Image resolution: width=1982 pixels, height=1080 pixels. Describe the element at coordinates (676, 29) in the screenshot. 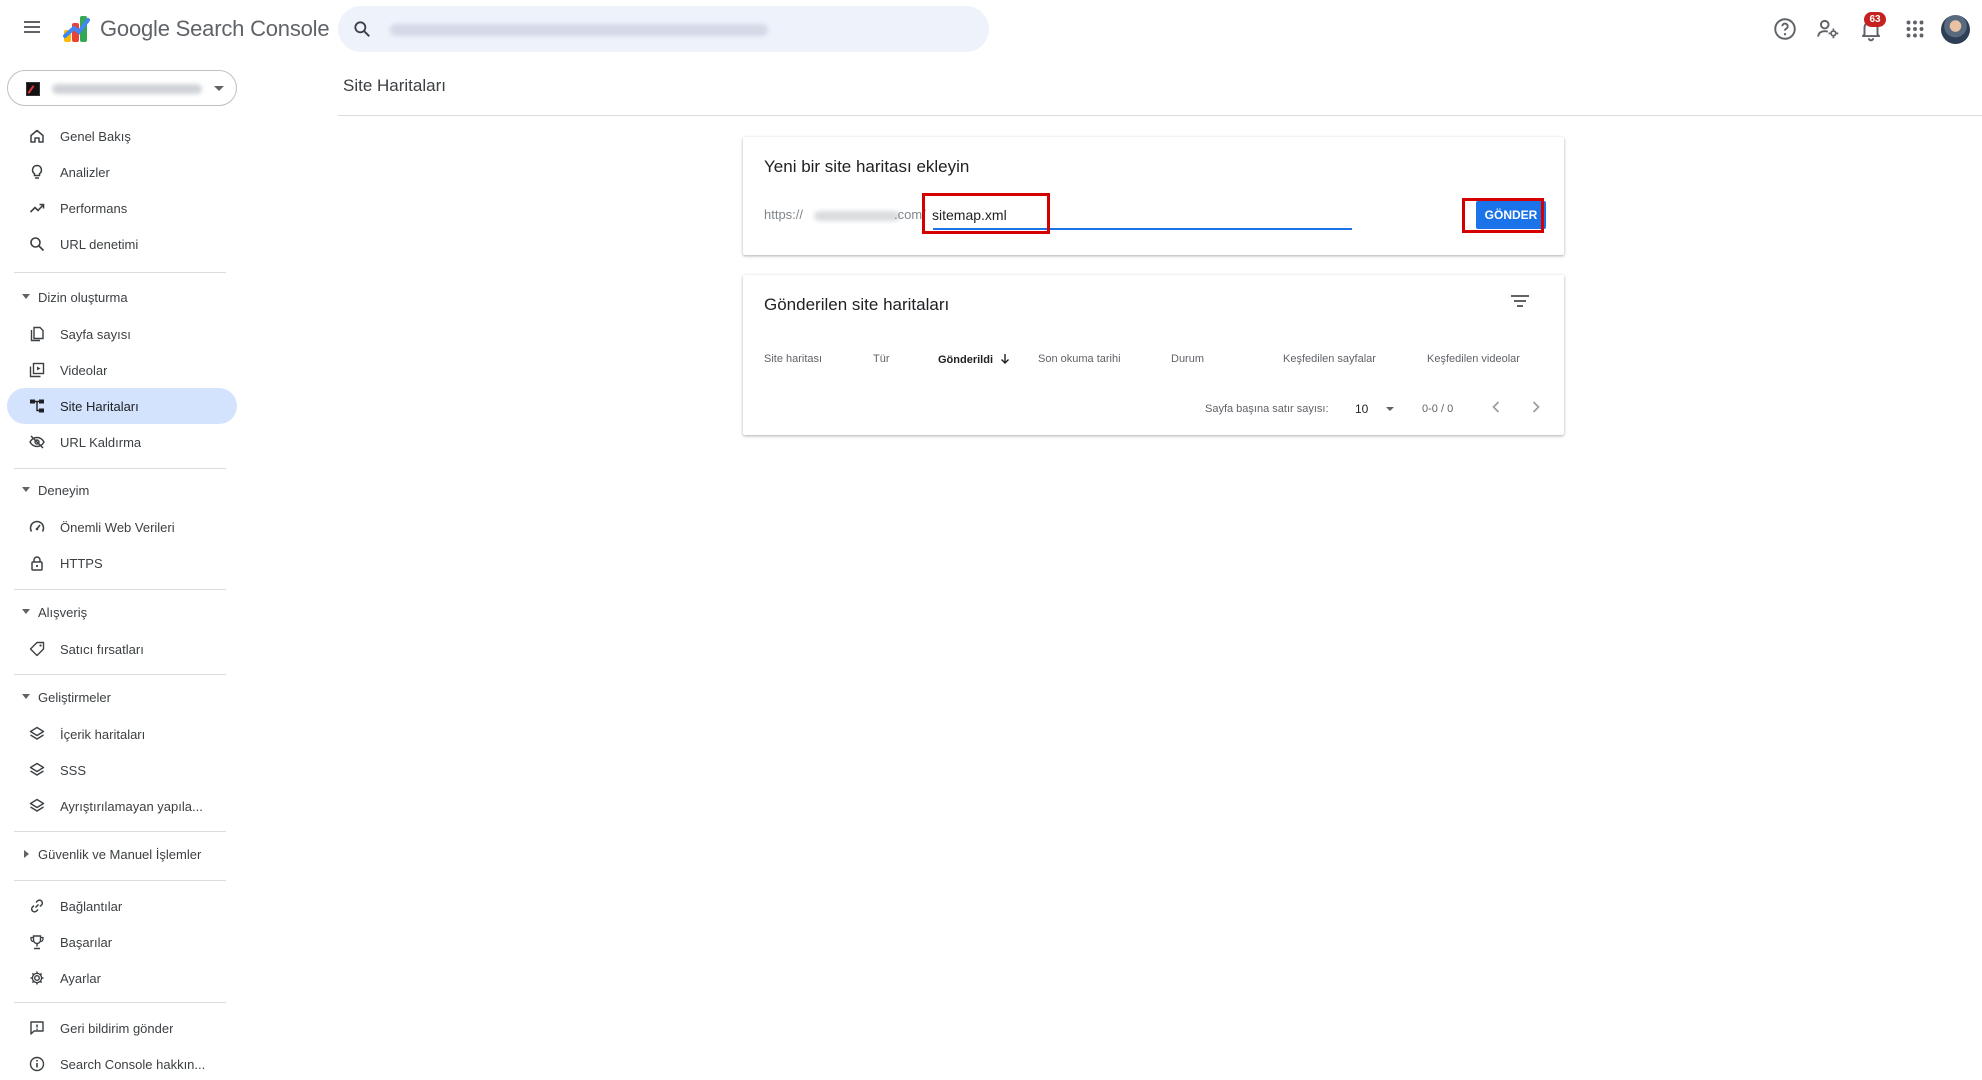

I see `search-input` at that location.